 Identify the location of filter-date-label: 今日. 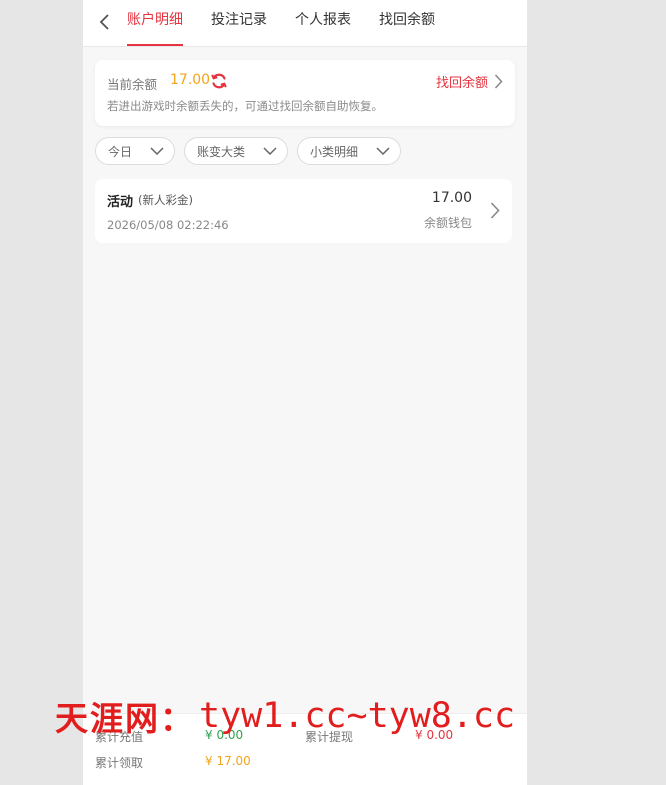
(120, 151).